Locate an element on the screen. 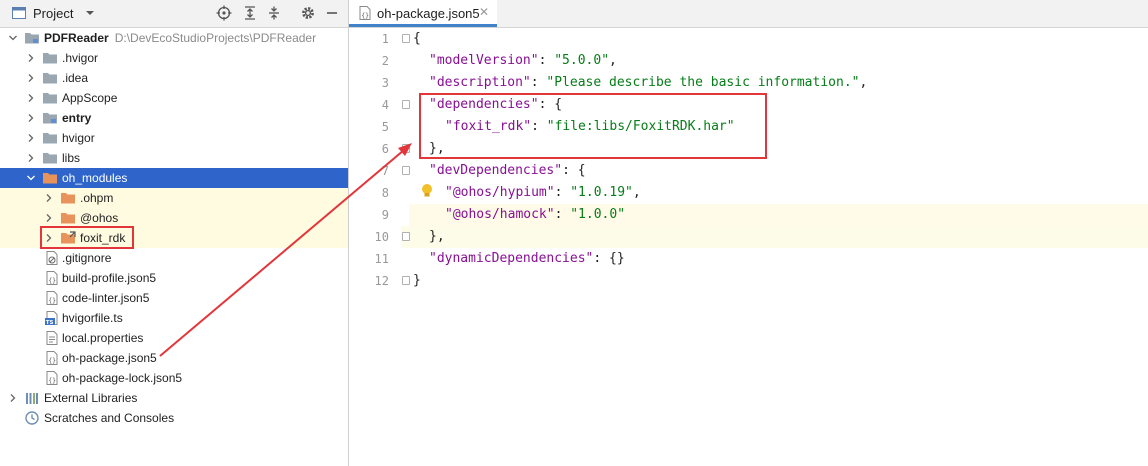 The width and height of the screenshot is (1148, 466). line-number: 2 is located at coordinates (385, 61).